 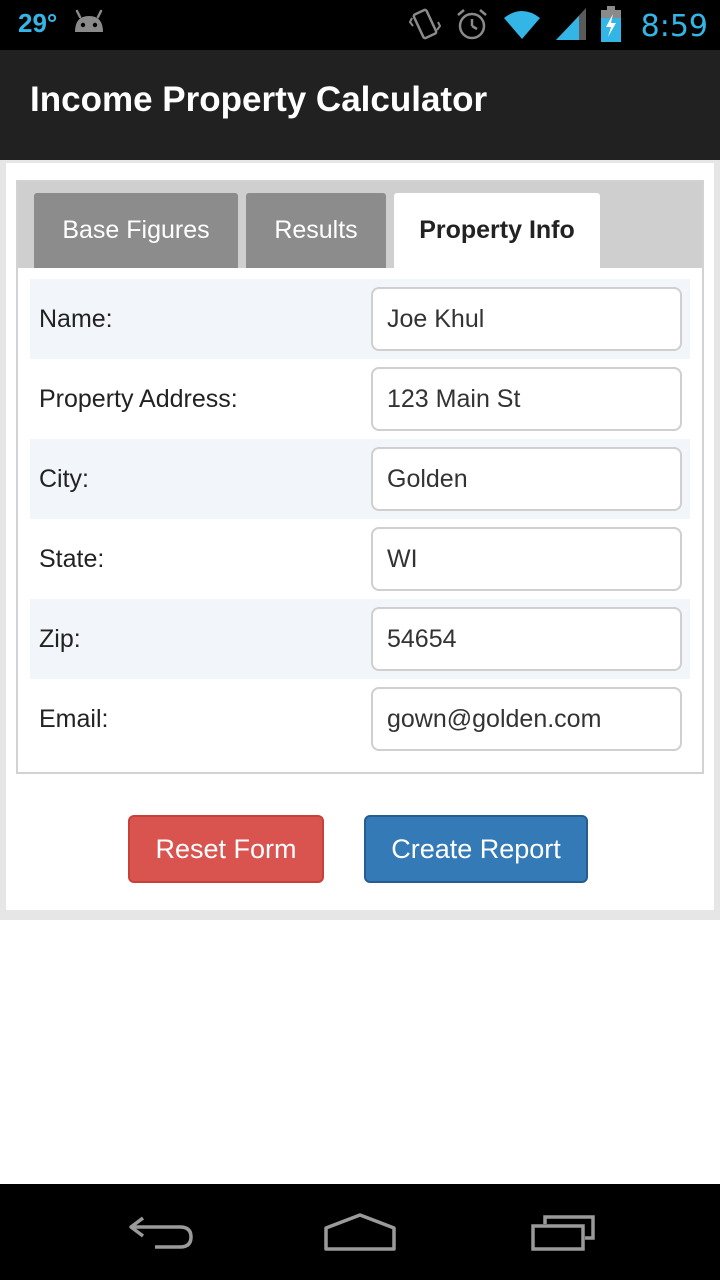 What do you see at coordinates (89, 23) in the screenshot?
I see `android-icon` at bounding box center [89, 23].